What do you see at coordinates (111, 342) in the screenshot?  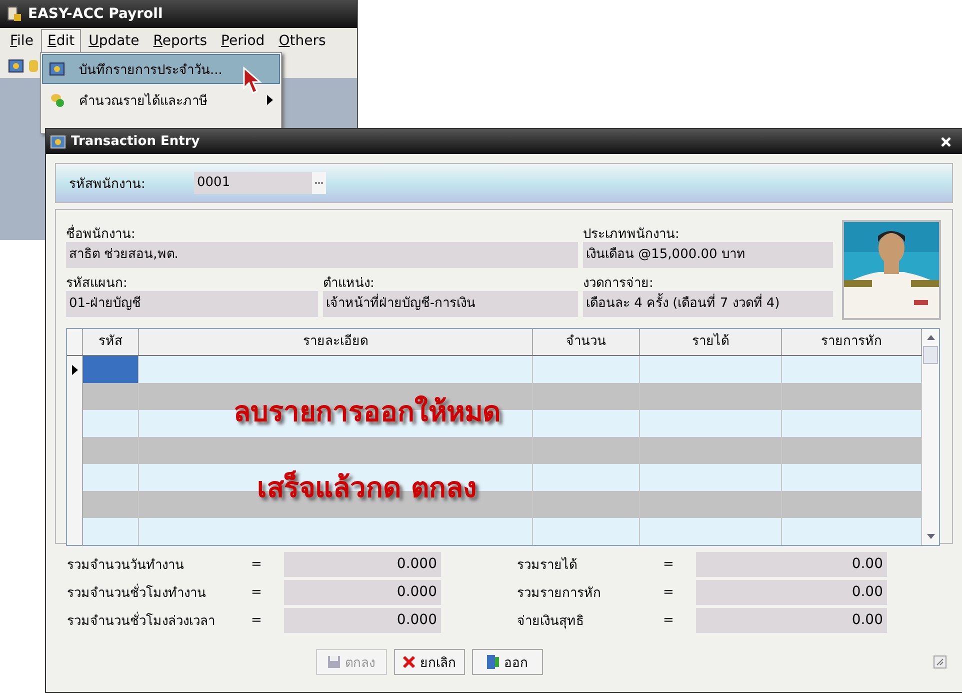 I see `column-header: รหัส` at bounding box center [111, 342].